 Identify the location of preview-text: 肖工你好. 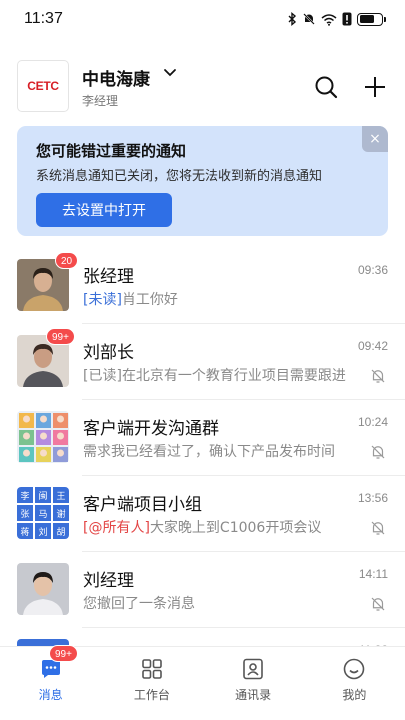
(149, 300).